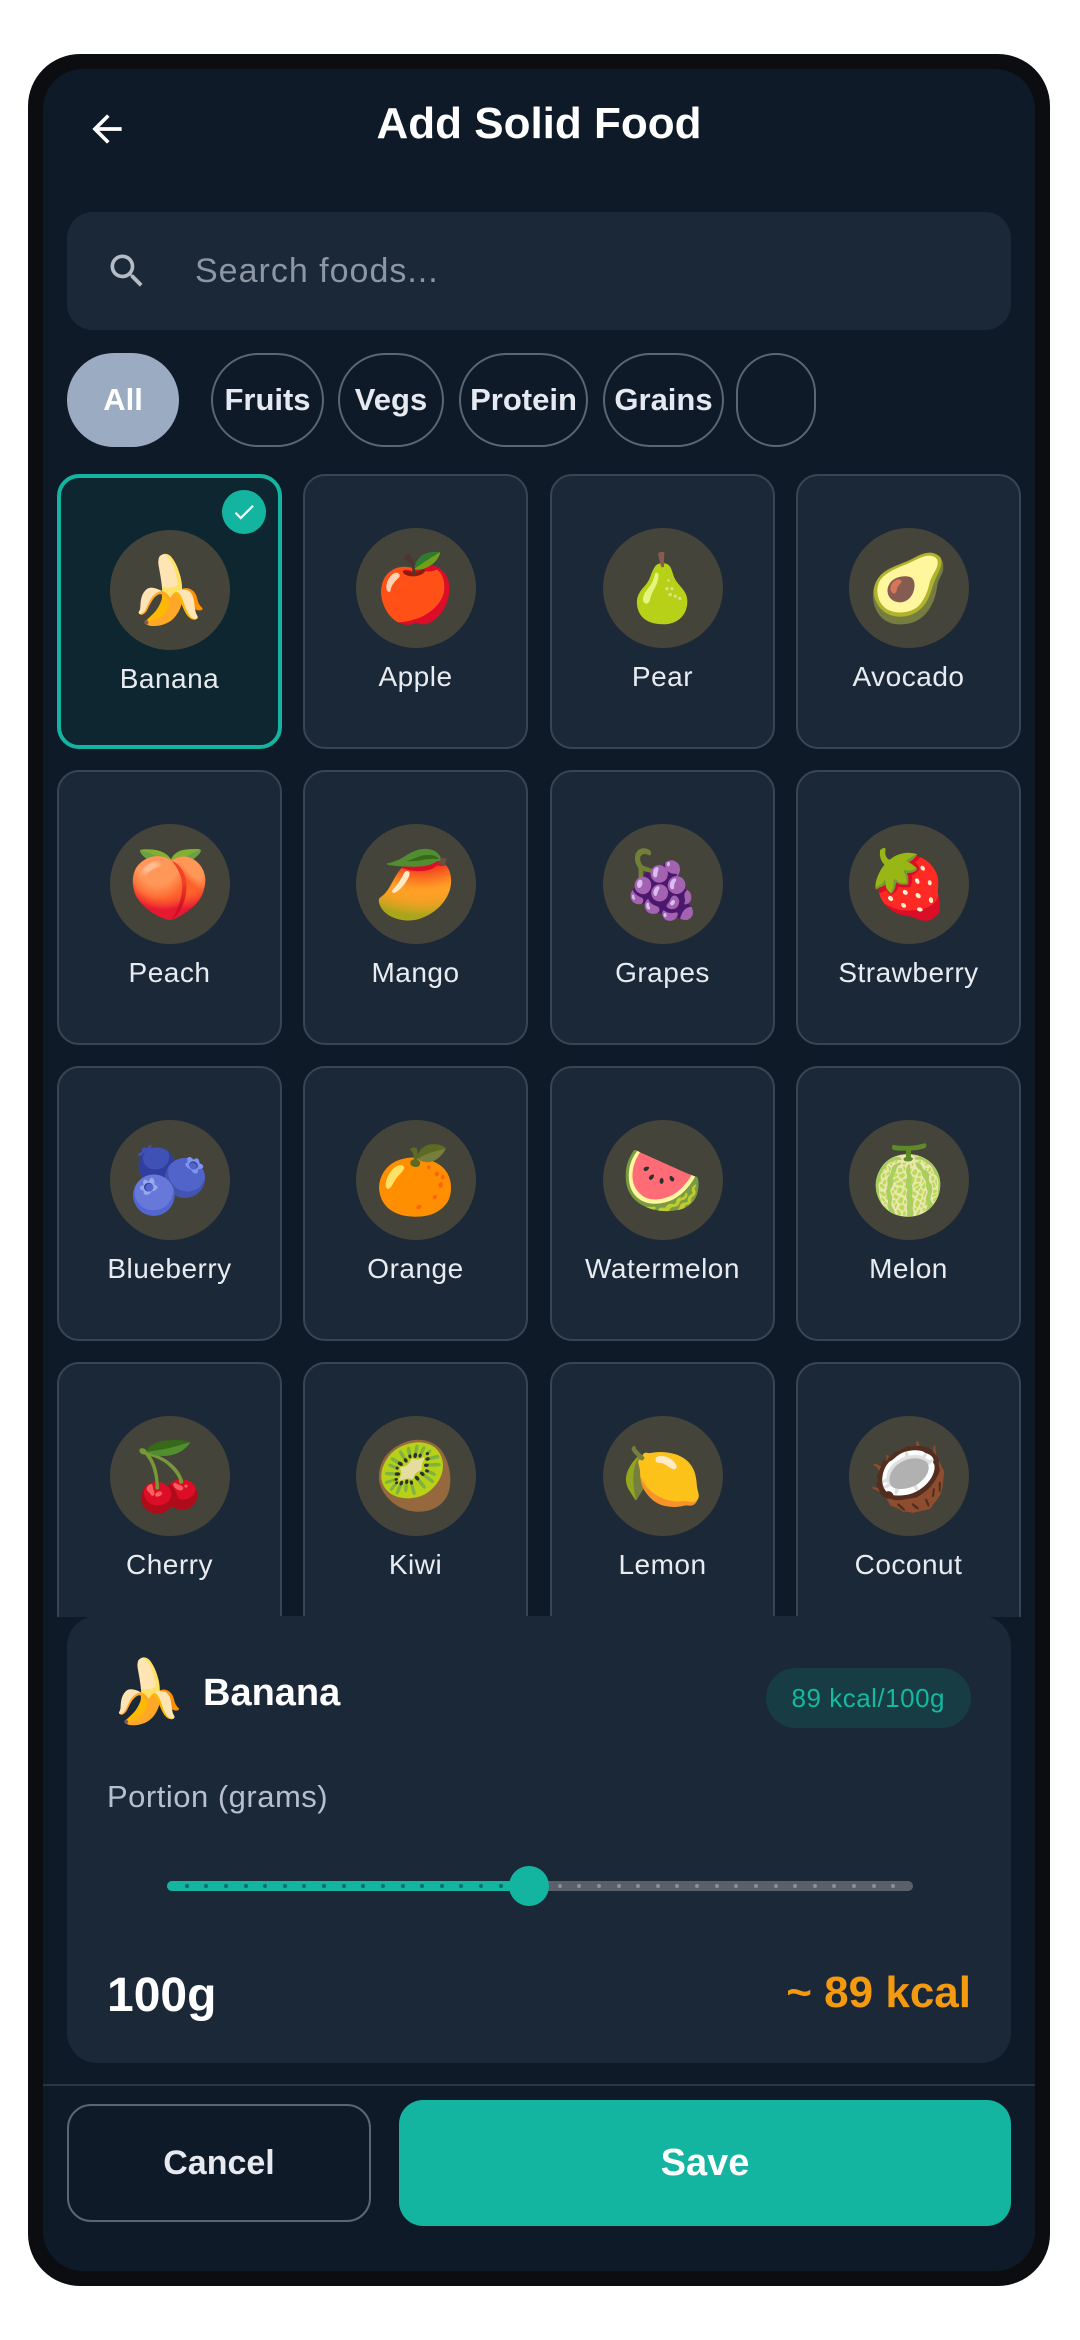  Describe the element at coordinates (244, 512) in the screenshot. I see `checkmark-icon` at that location.